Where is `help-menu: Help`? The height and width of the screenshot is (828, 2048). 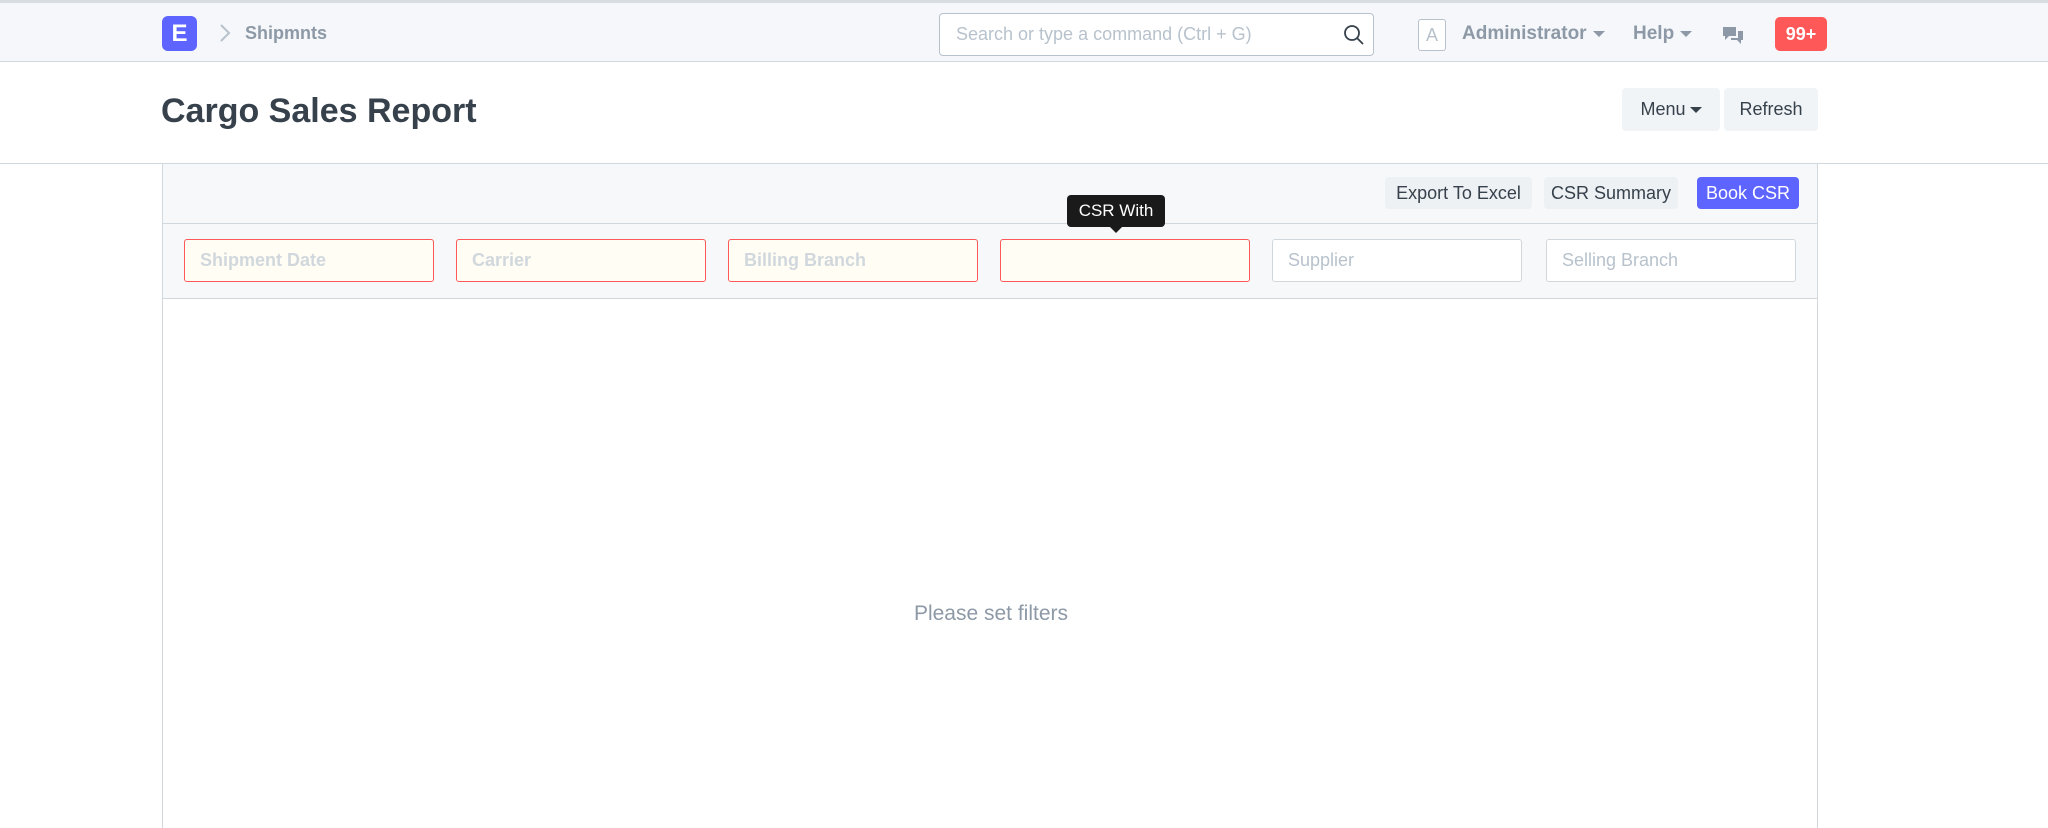 help-menu: Help is located at coordinates (1663, 34).